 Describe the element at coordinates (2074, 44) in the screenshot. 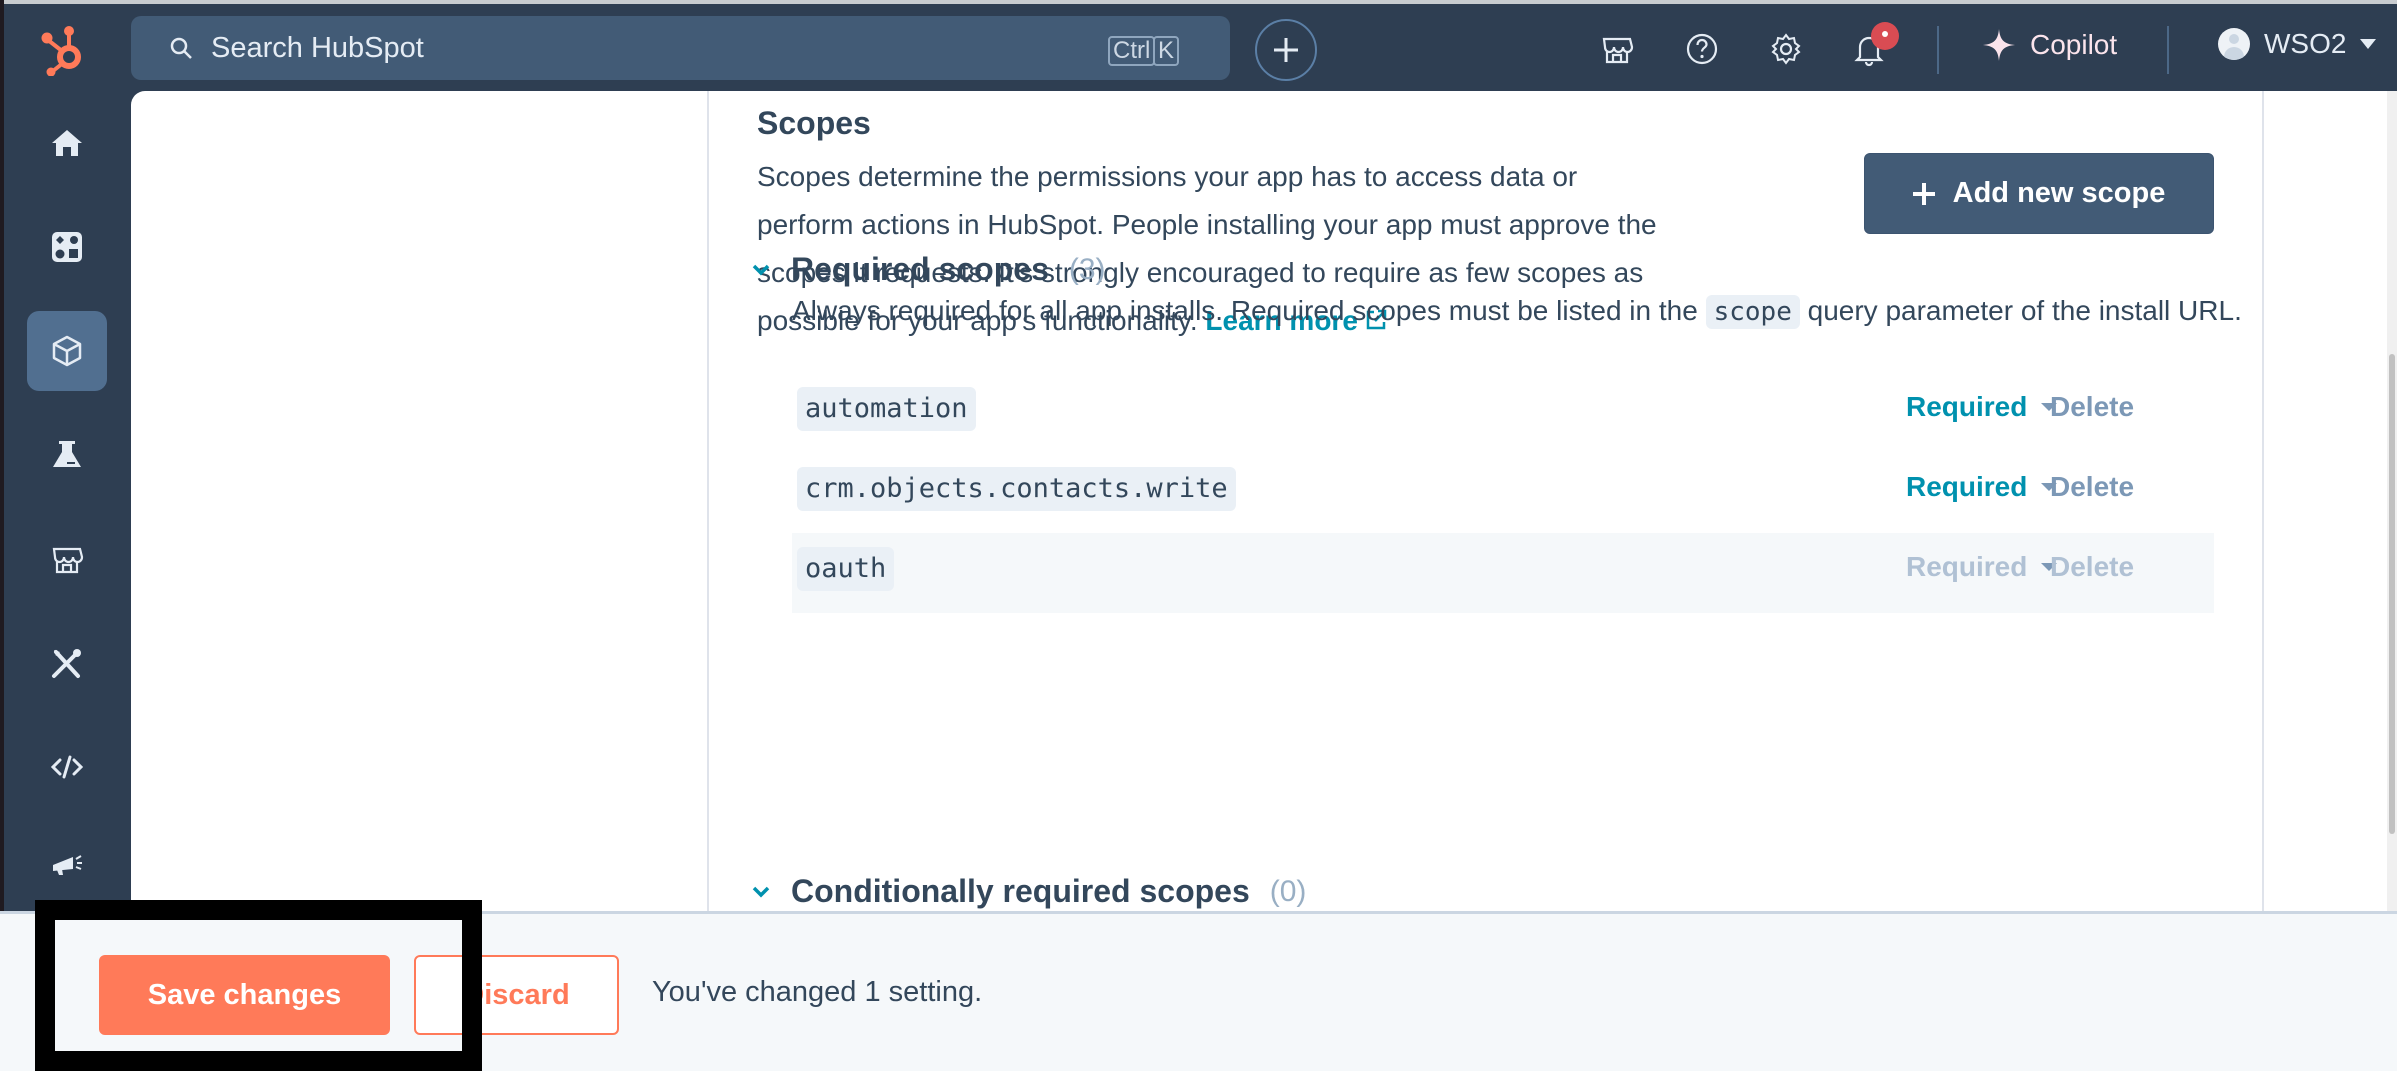

I see `copilot-label: Copilot` at that location.